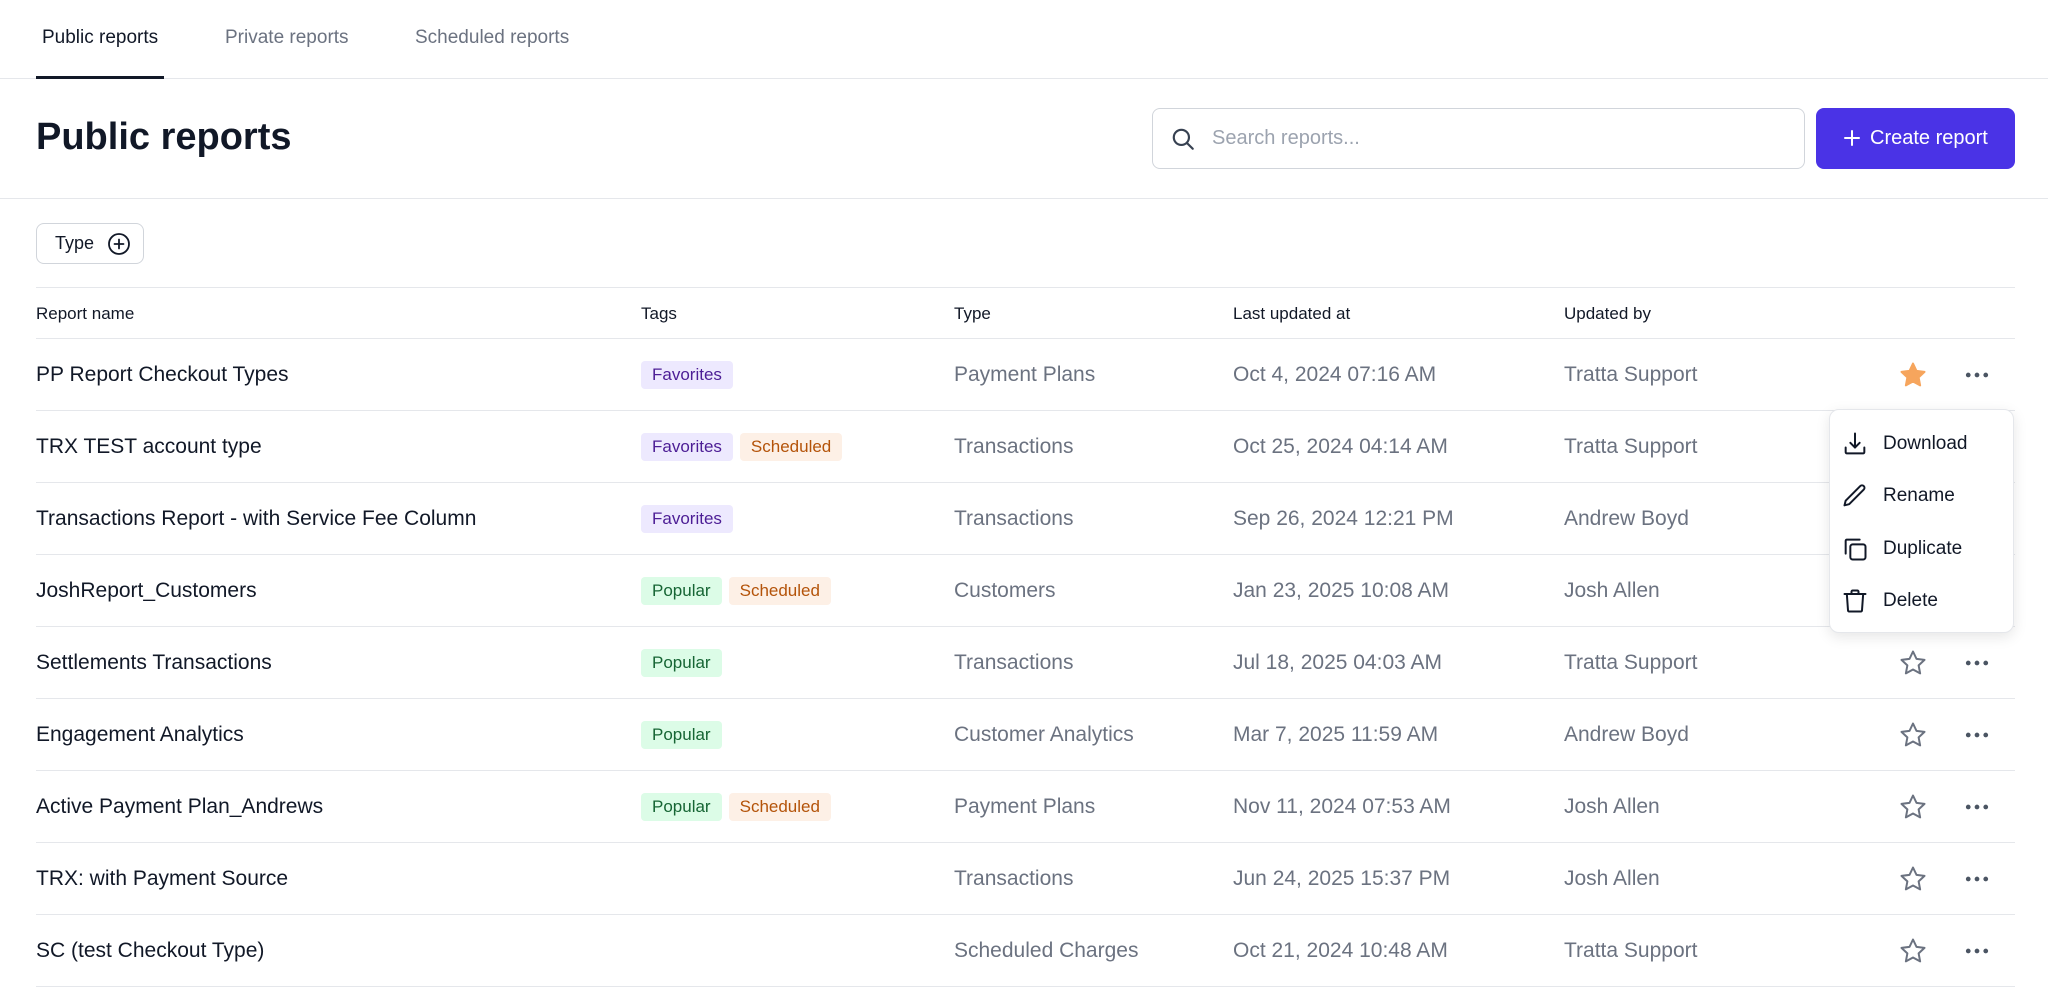 This screenshot has width=2048, height=992. Describe the element at coordinates (1910, 600) in the screenshot. I see `menu-item-label: Delete` at that location.